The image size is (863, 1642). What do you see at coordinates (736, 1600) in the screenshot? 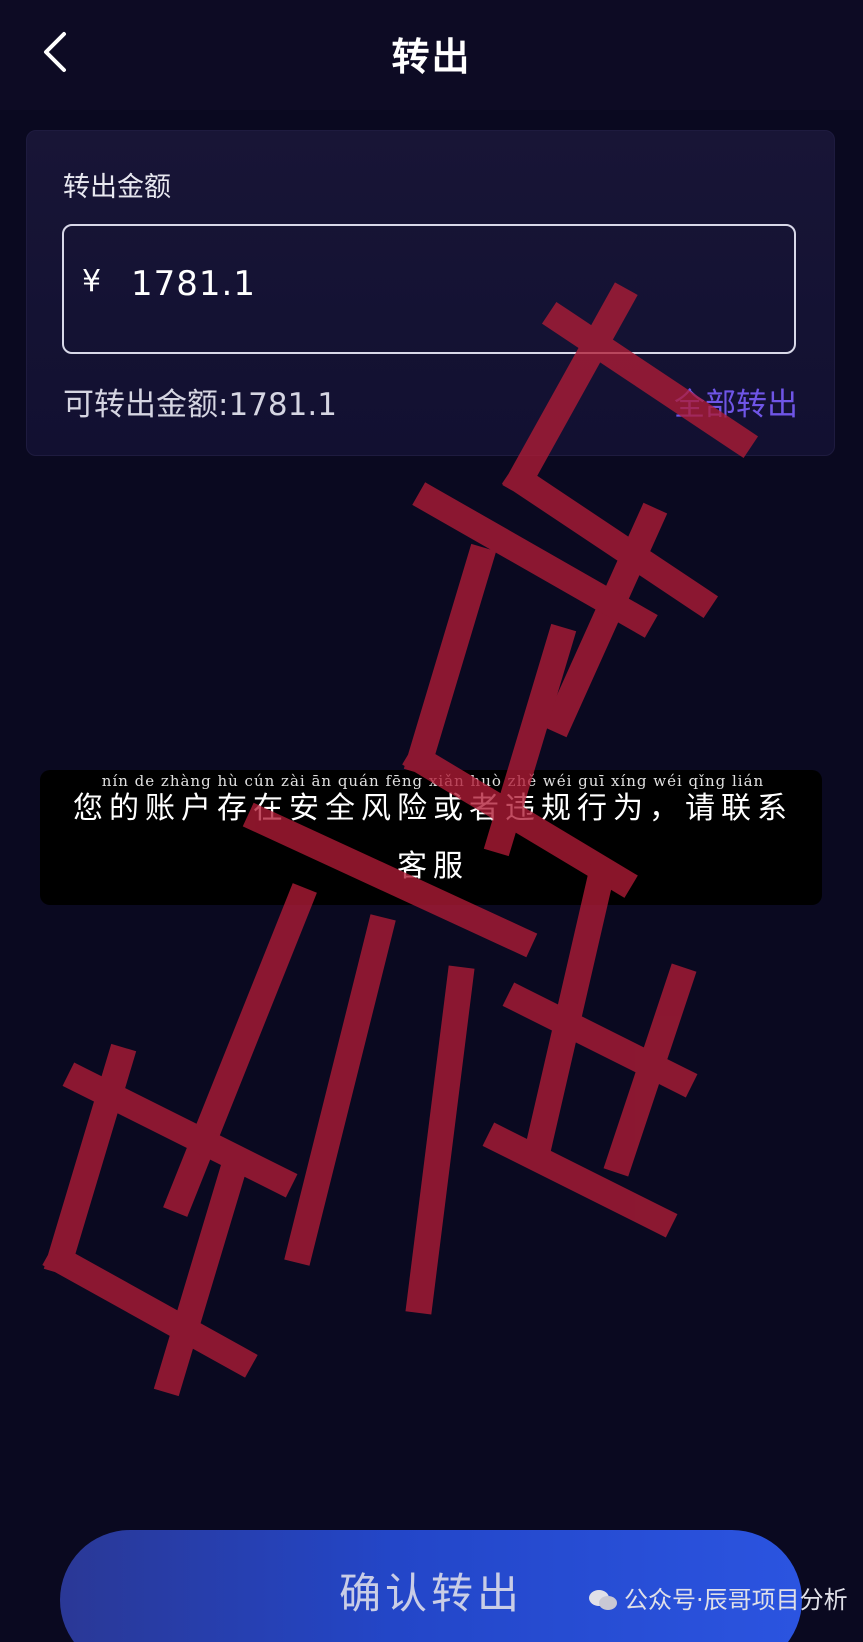
I see `brand-text: 公众号·辰哥项目分析` at bounding box center [736, 1600].